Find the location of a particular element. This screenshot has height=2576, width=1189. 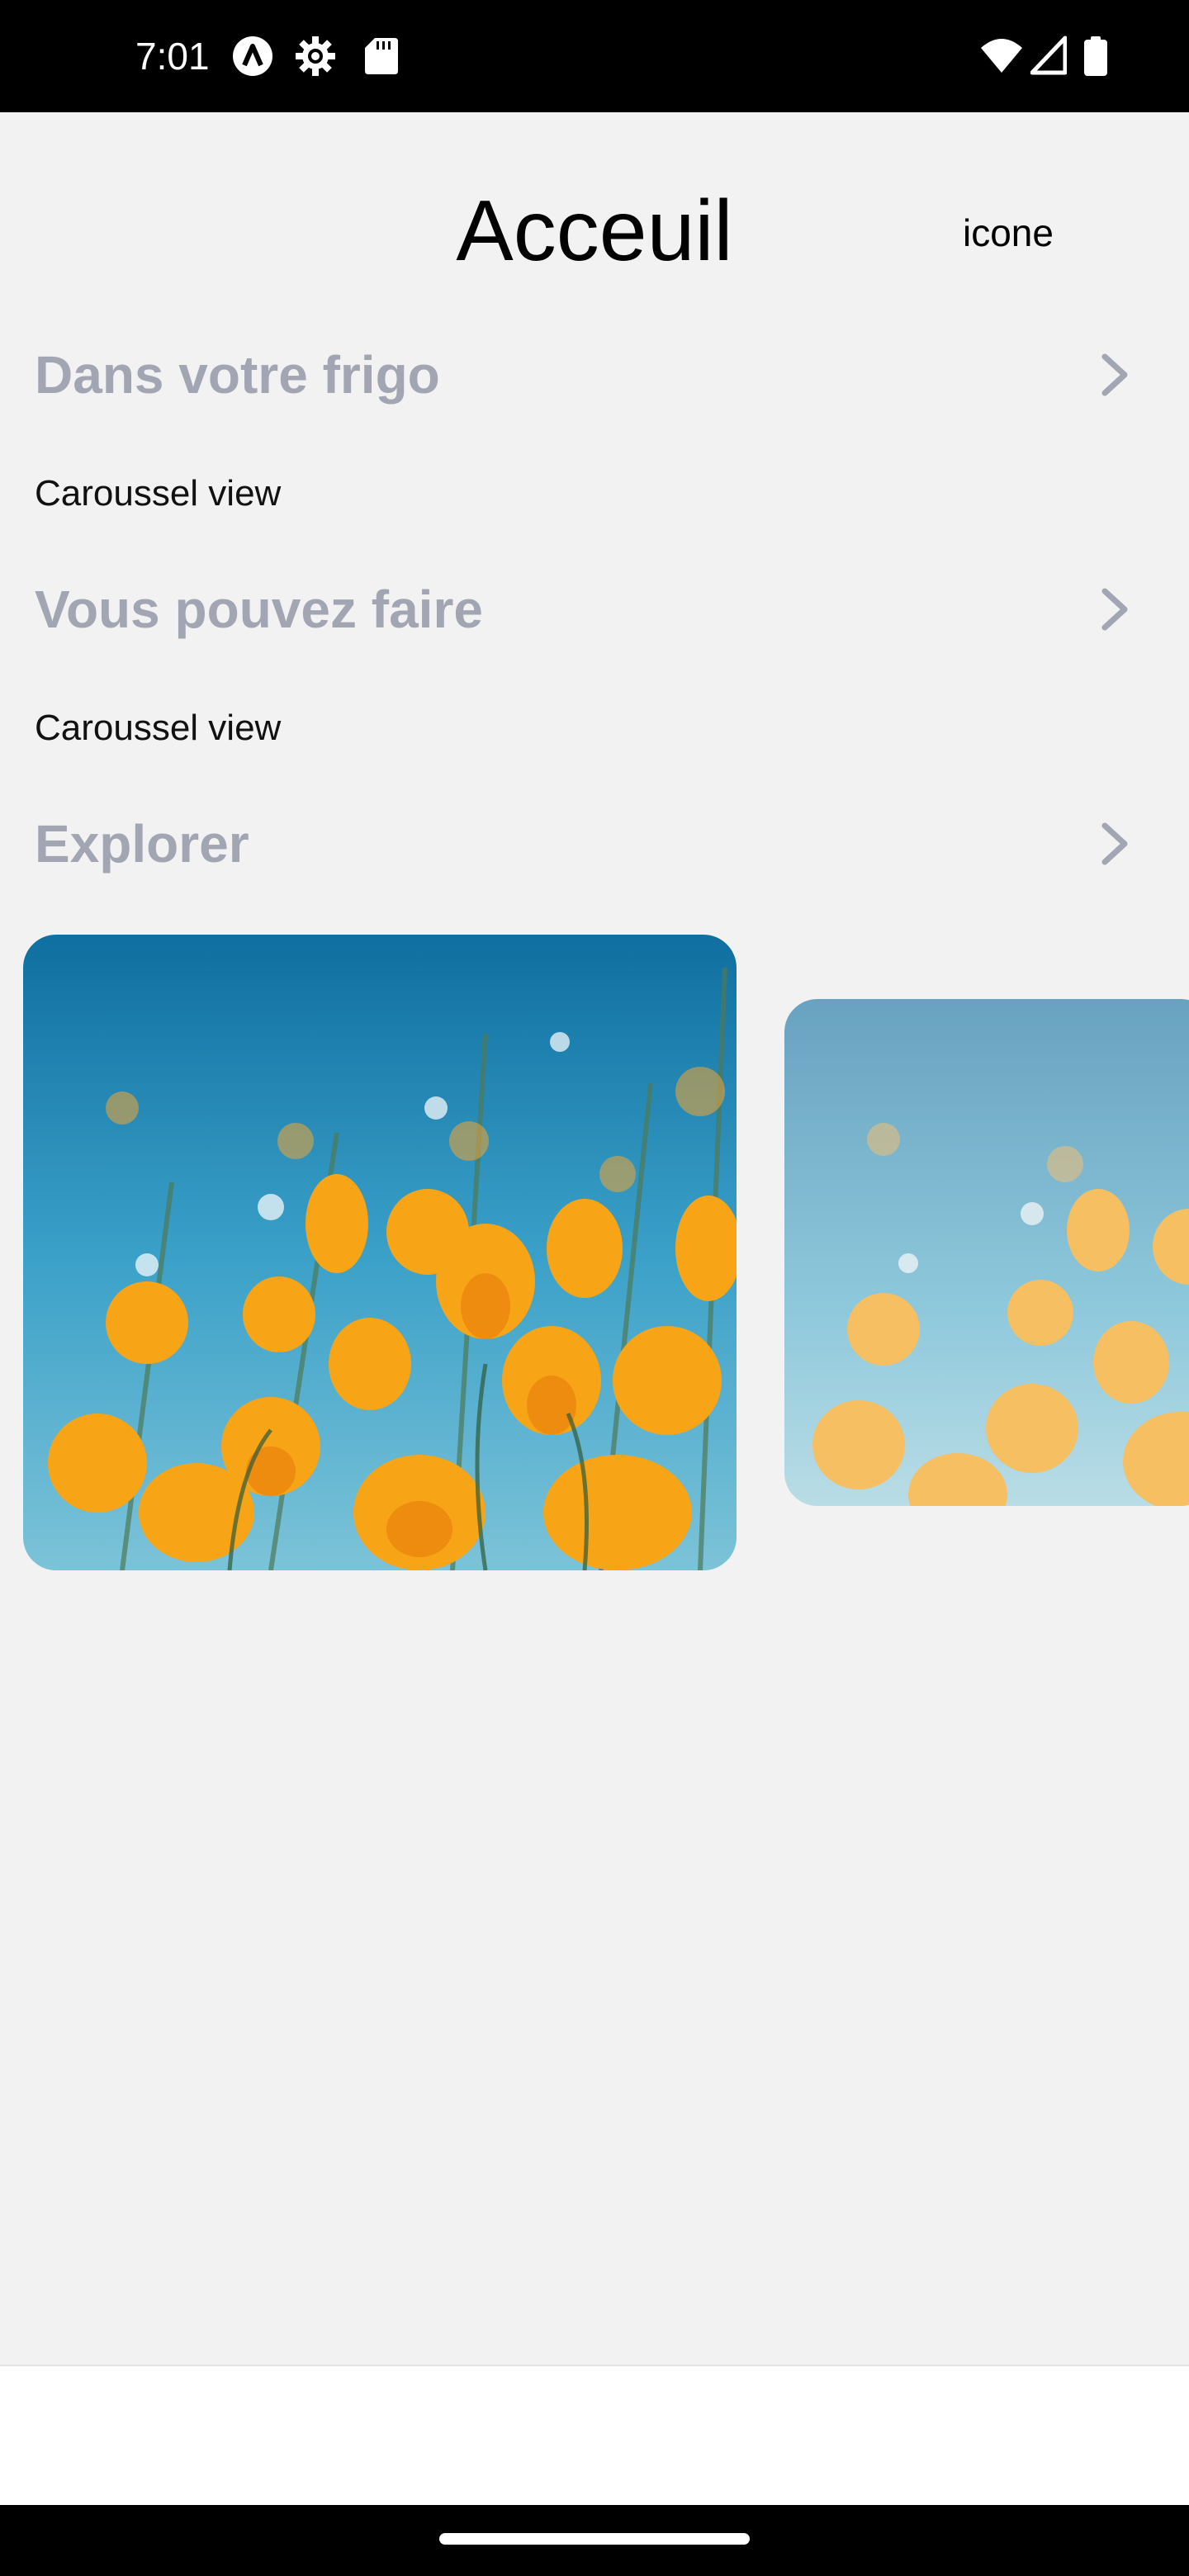

battery-icon is located at coordinates (1095, 56).